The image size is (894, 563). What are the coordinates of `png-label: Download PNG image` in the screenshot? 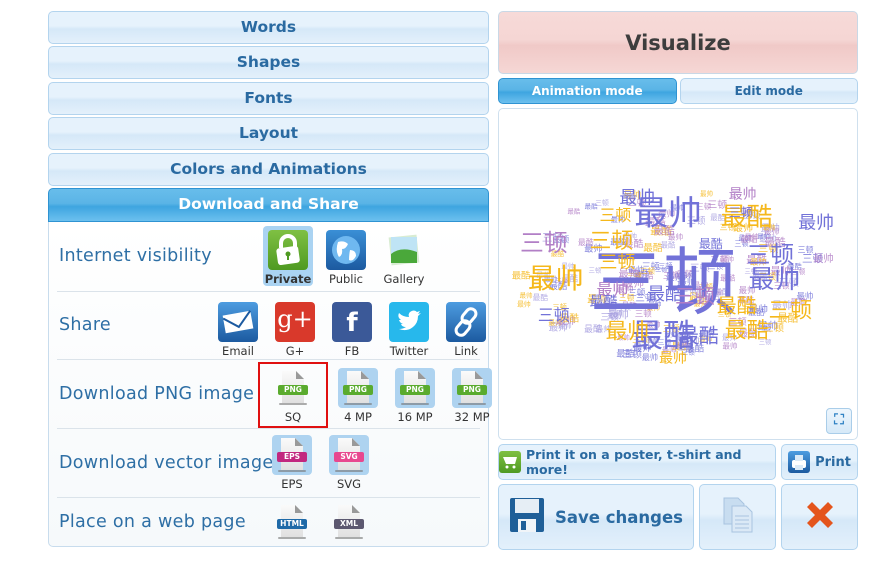 It's located at (157, 393).